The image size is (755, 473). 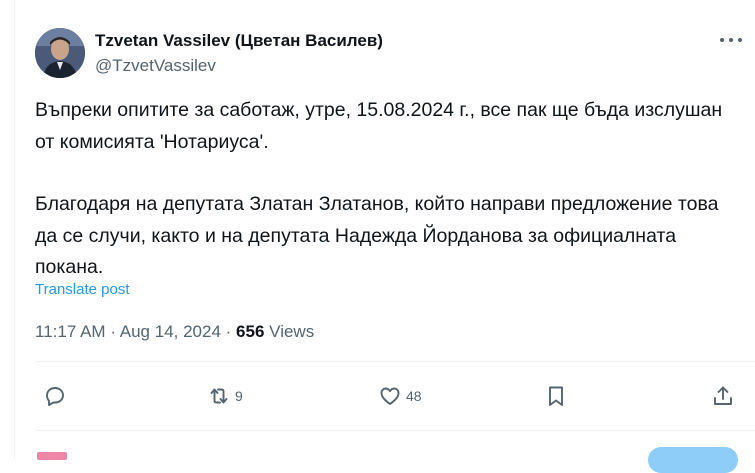 What do you see at coordinates (250, 331) in the screenshot?
I see `views-count: 656` at bounding box center [250, 331].